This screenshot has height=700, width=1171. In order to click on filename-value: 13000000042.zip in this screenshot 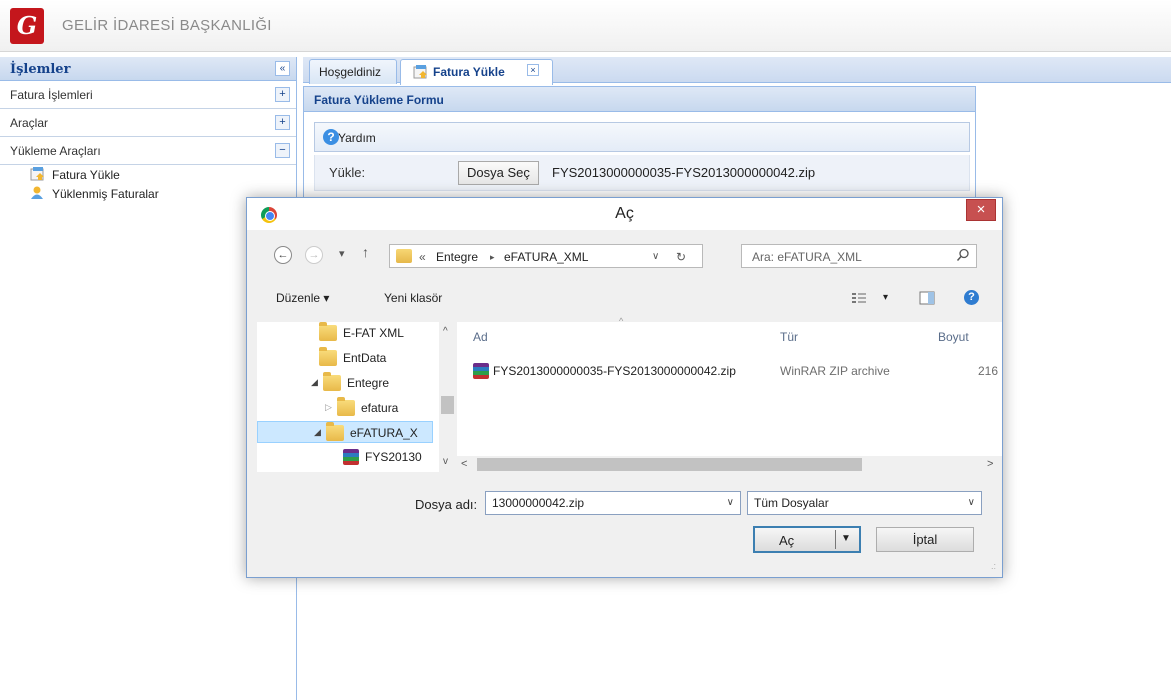, I will do `click(538, 503)`.